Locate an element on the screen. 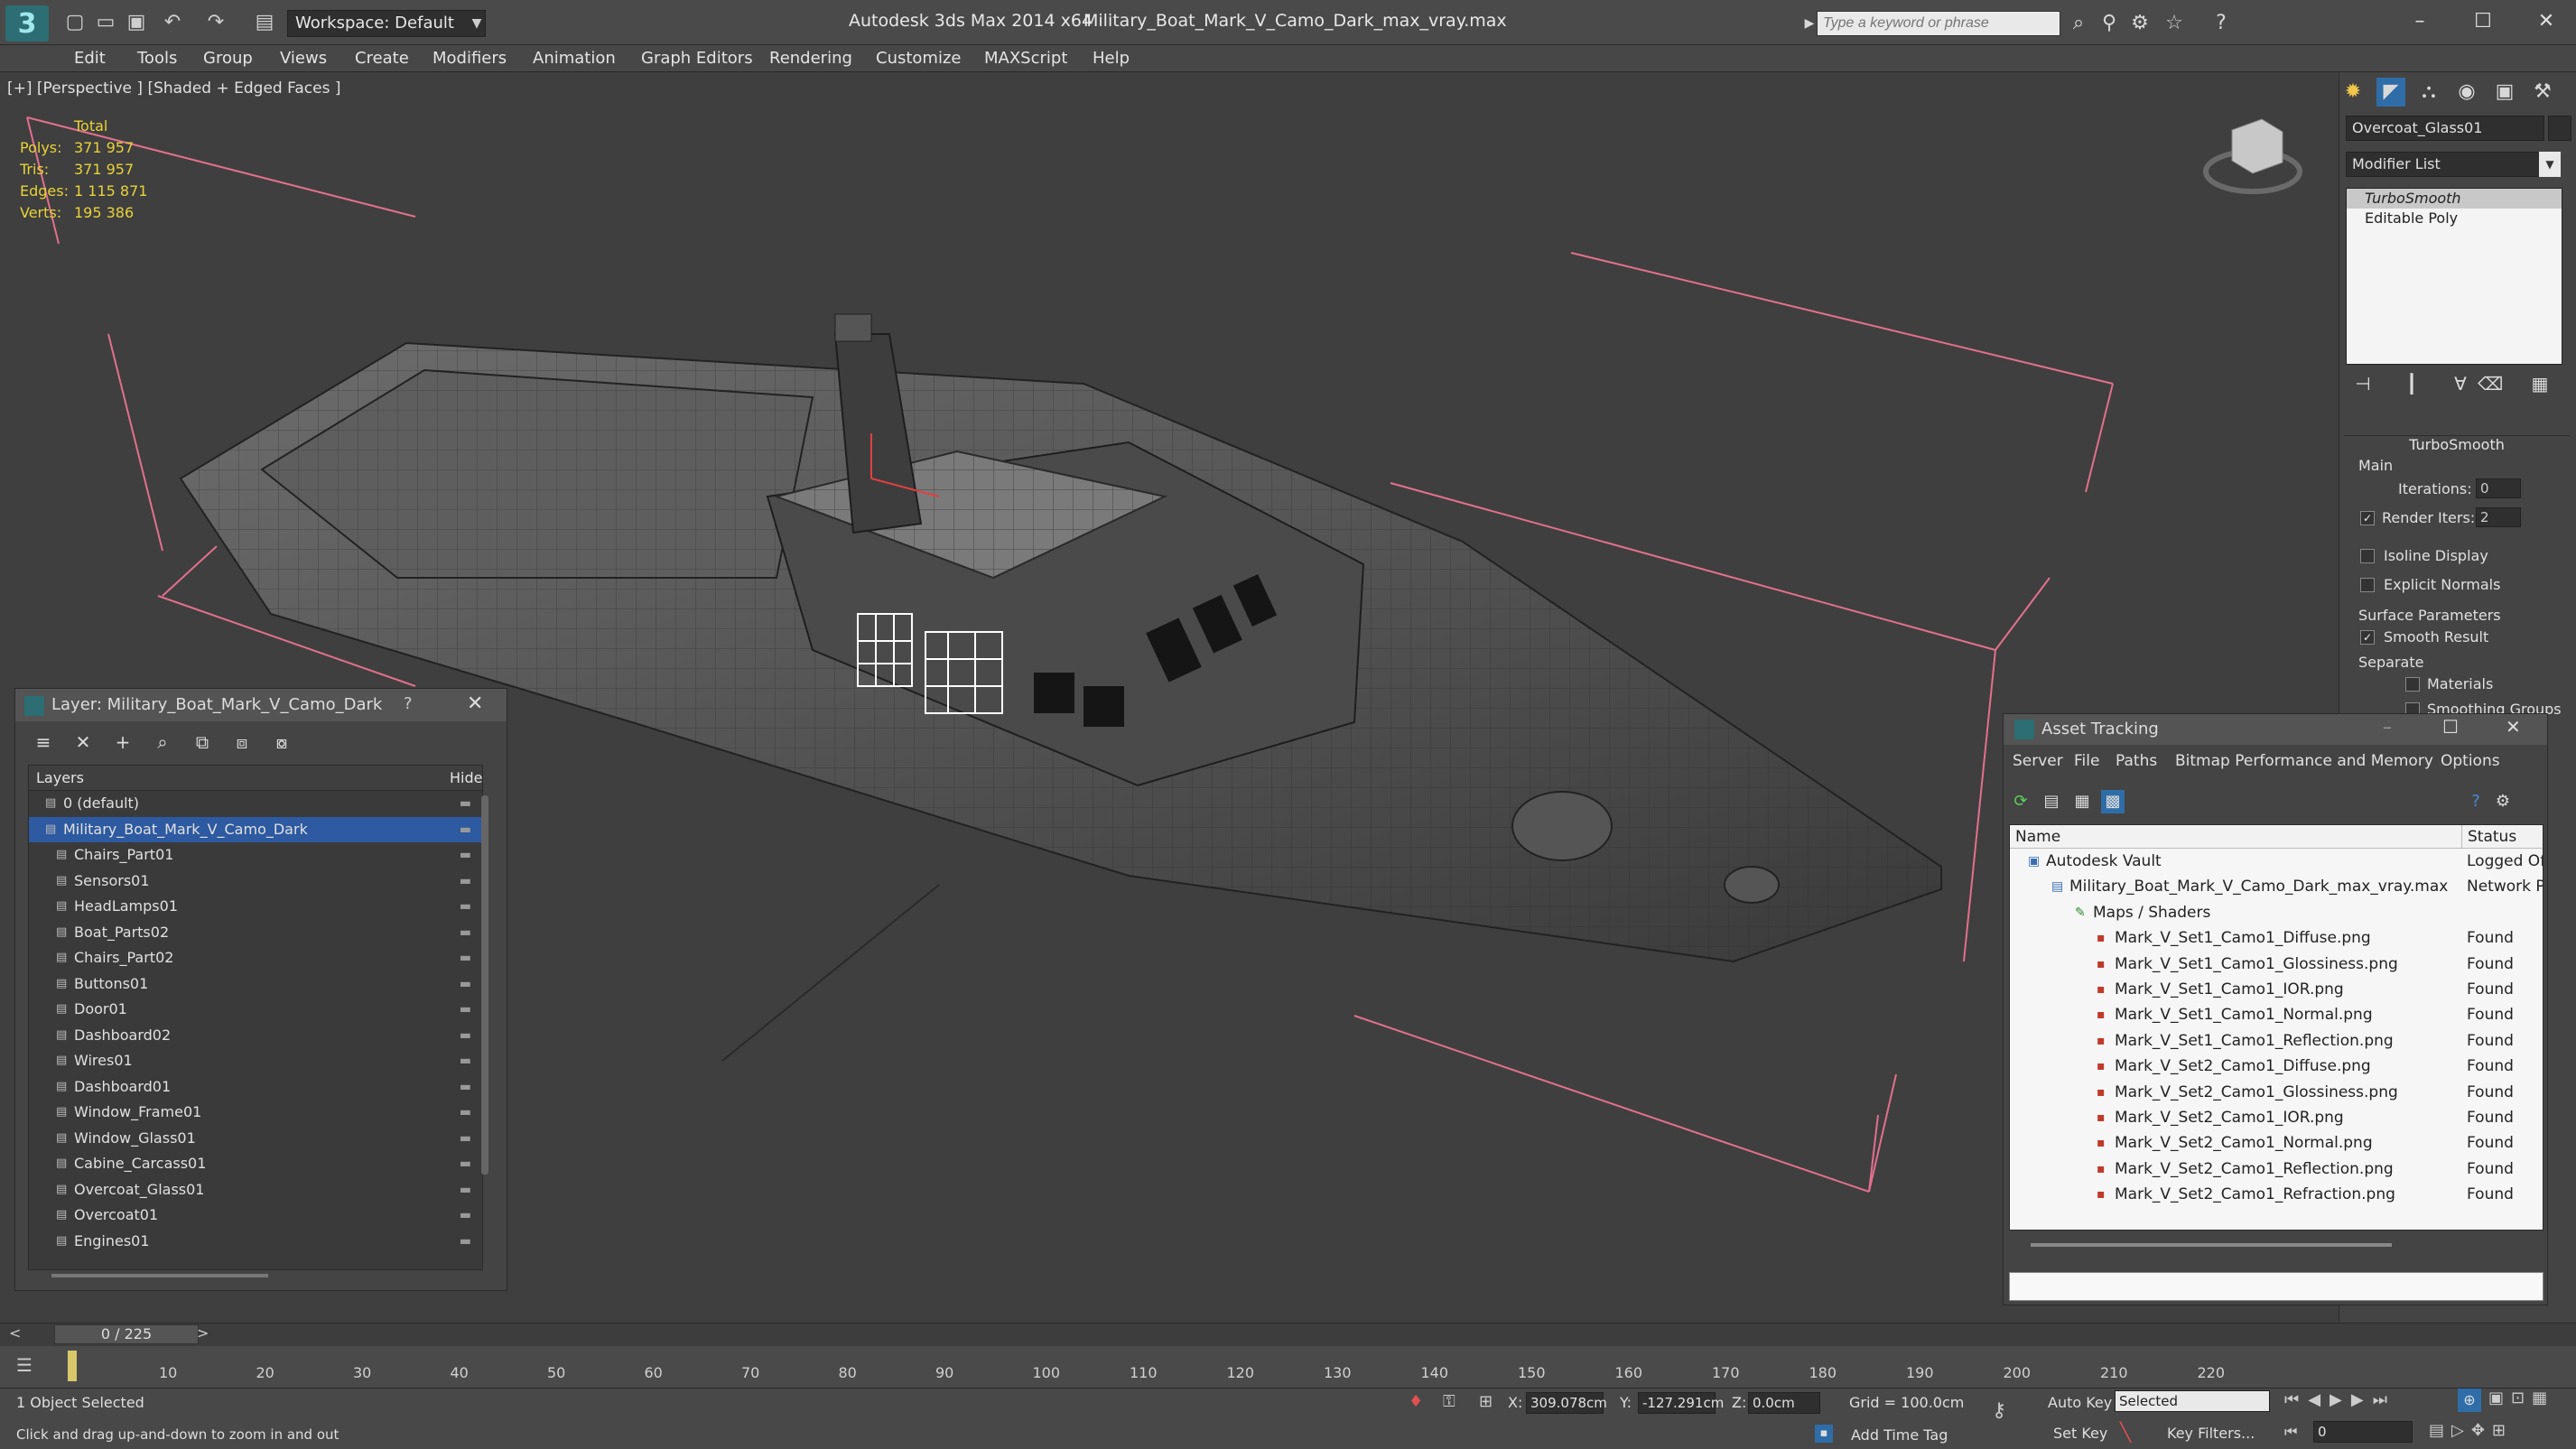  layer-row: ▤ 0 (default) ▬ is located at coordinates (255, 804).